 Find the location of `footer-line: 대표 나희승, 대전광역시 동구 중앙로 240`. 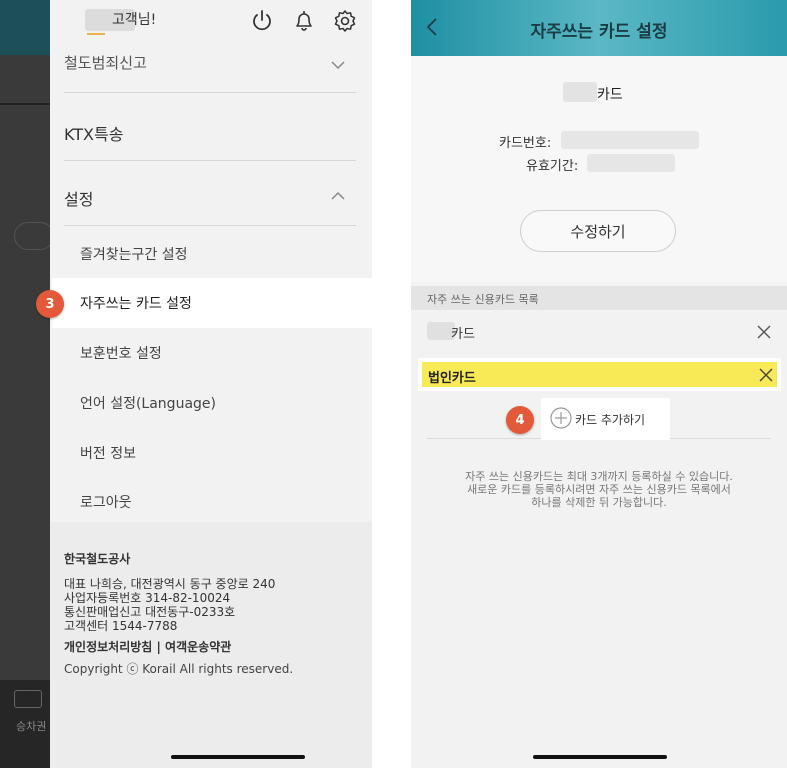

footer-line: 대표 나희승, 대전광역시 동구 중앙로 240 is located at coordinates (170, 584).